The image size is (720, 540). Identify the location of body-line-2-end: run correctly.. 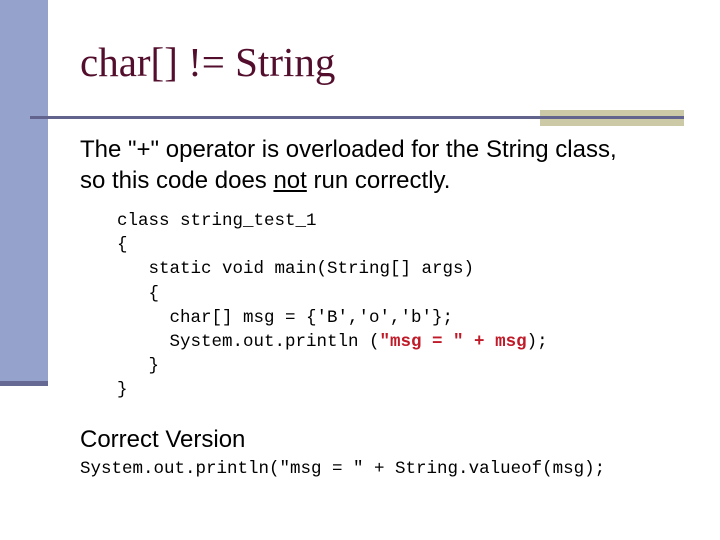
(378, 180).